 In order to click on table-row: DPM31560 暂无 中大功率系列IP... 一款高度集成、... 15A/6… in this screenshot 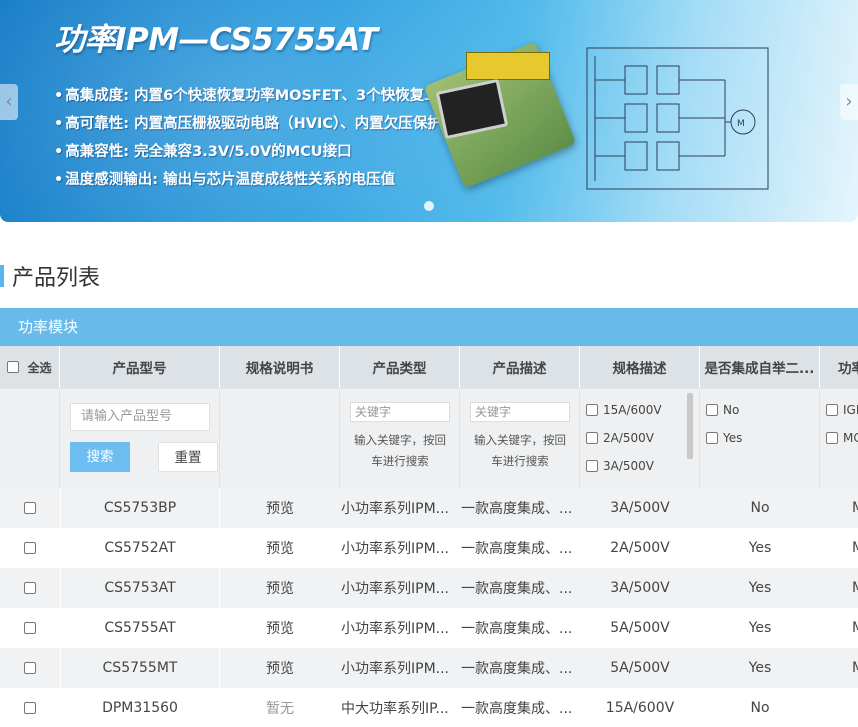, I will do `click(429, 707)`.